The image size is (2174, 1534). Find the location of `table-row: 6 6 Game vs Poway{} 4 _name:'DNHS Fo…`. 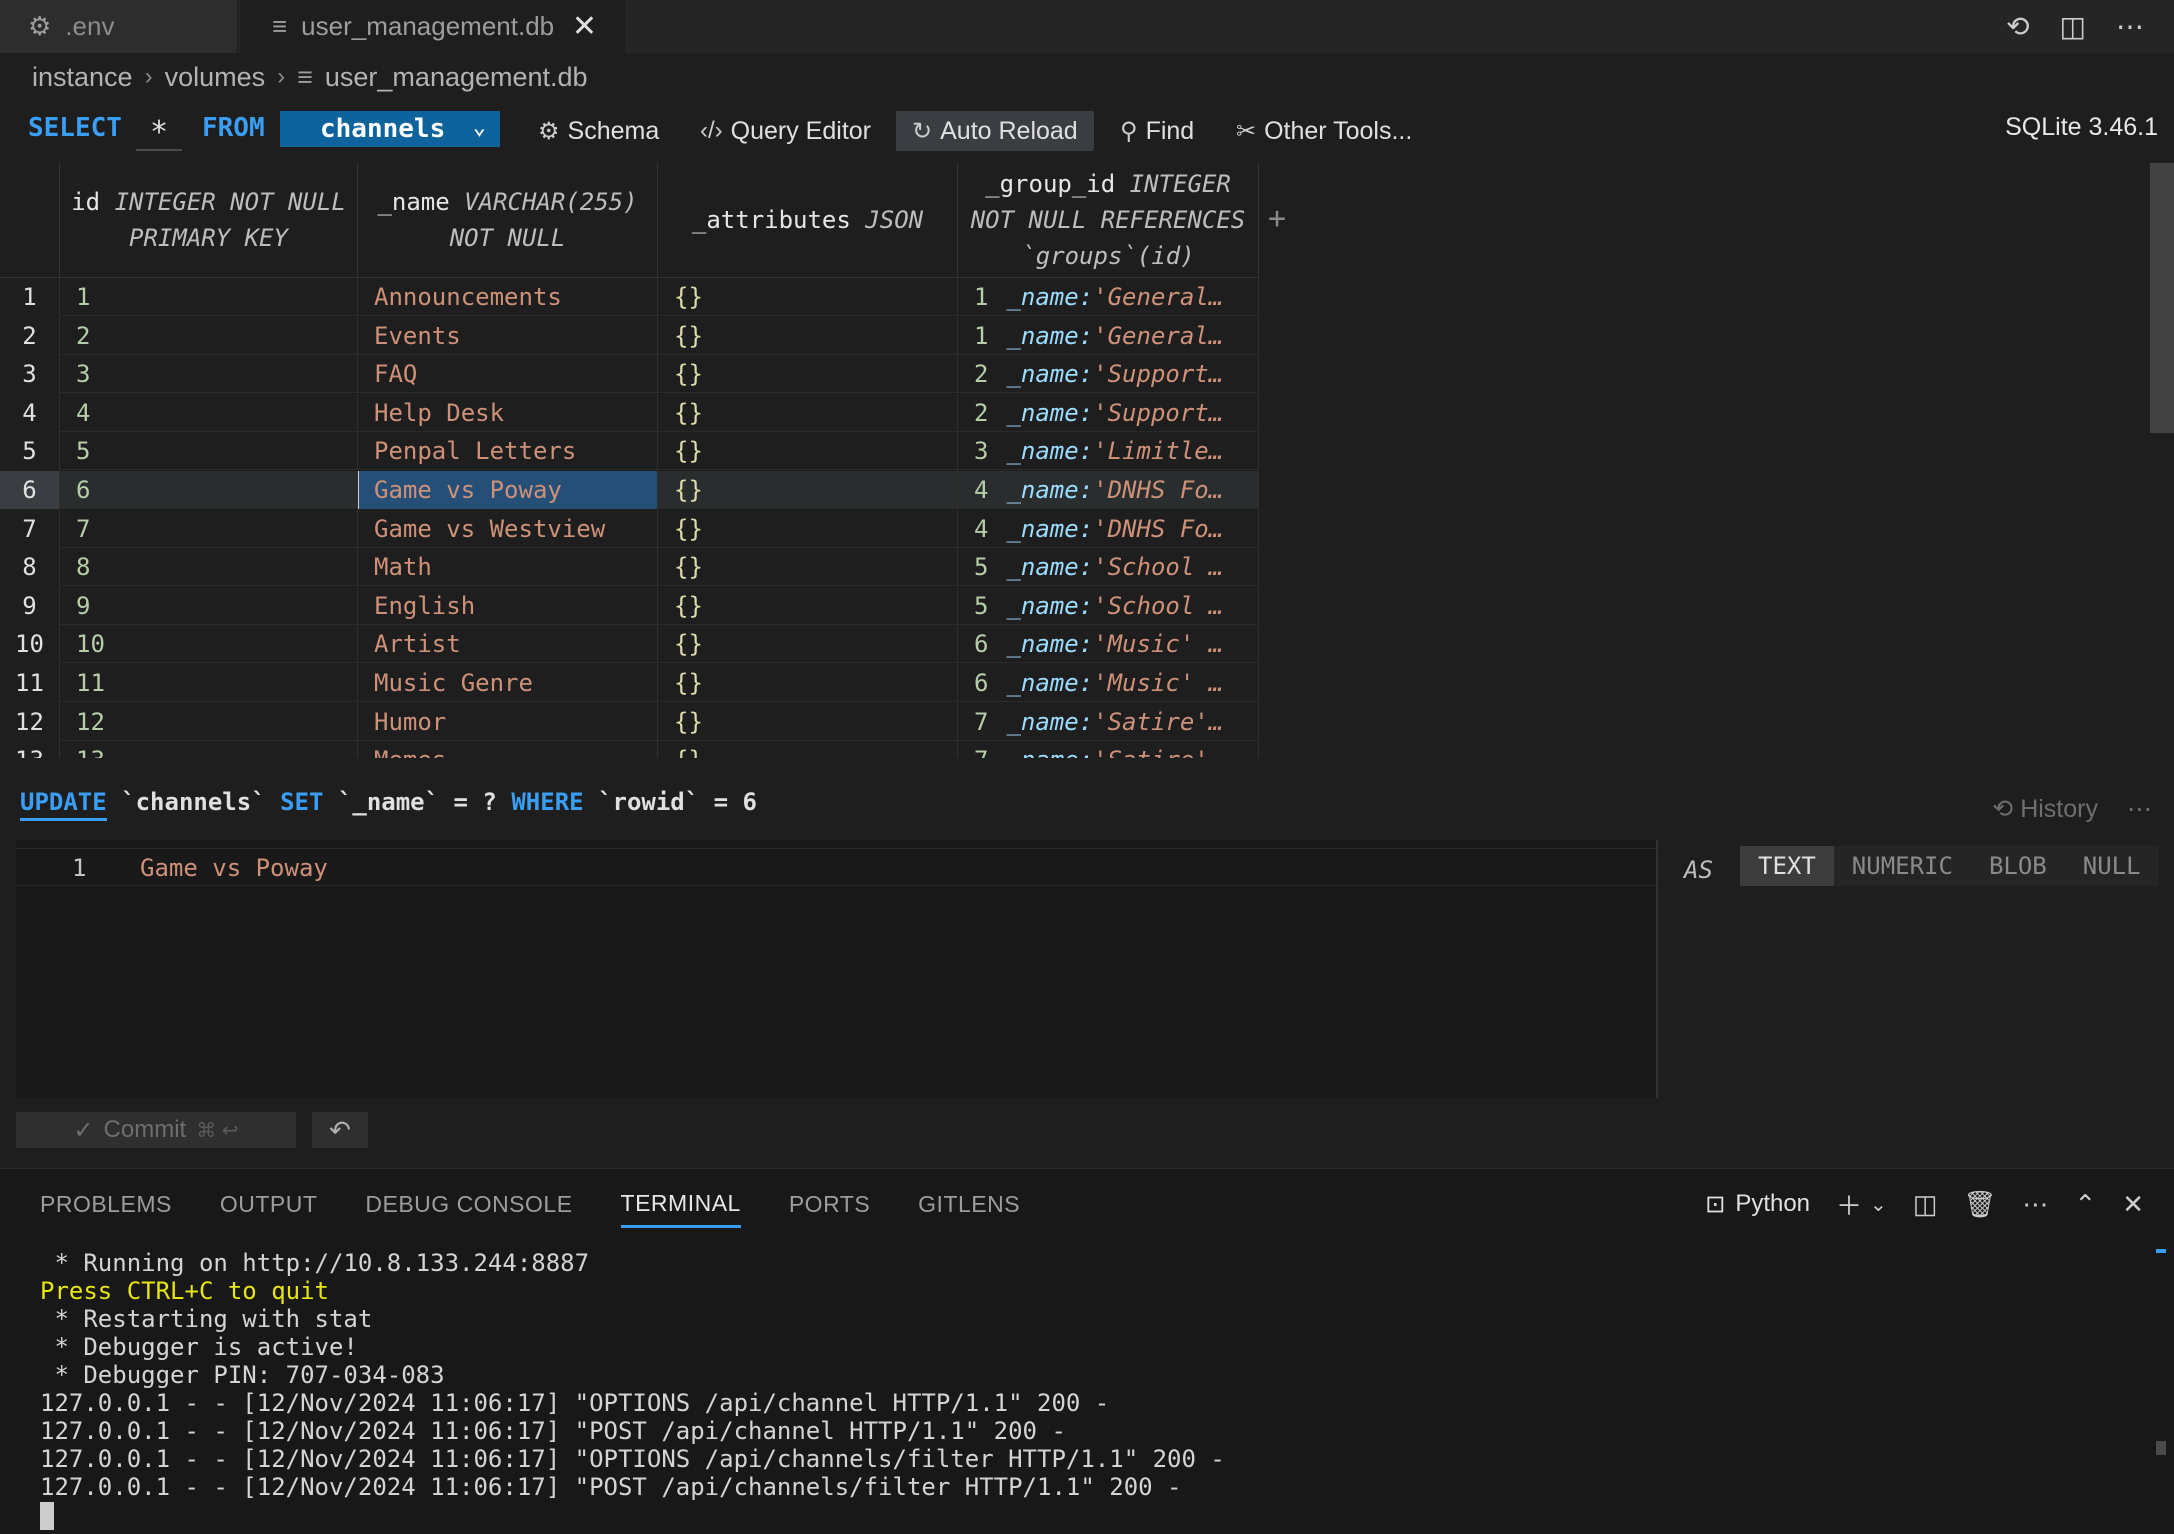

table-row: 6 6 Game vs Poway{} 4 _name:'DNHS Fo… is located at coordinates (629, 490).